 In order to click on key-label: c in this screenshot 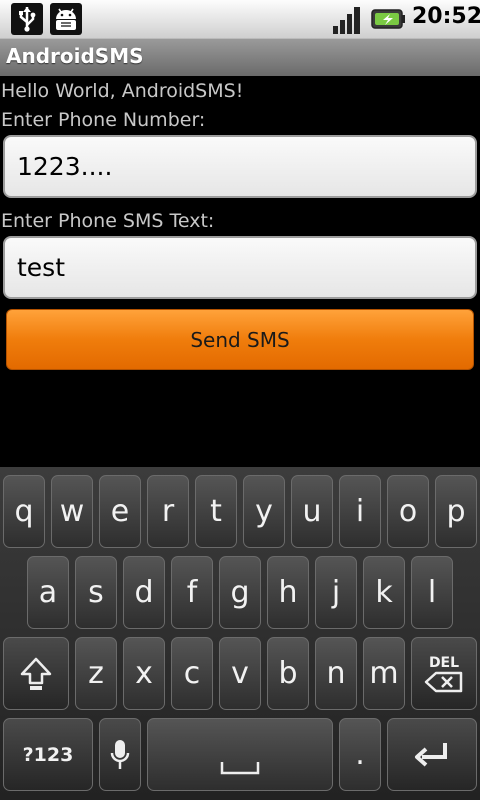, I will do `click(192, 673)`.